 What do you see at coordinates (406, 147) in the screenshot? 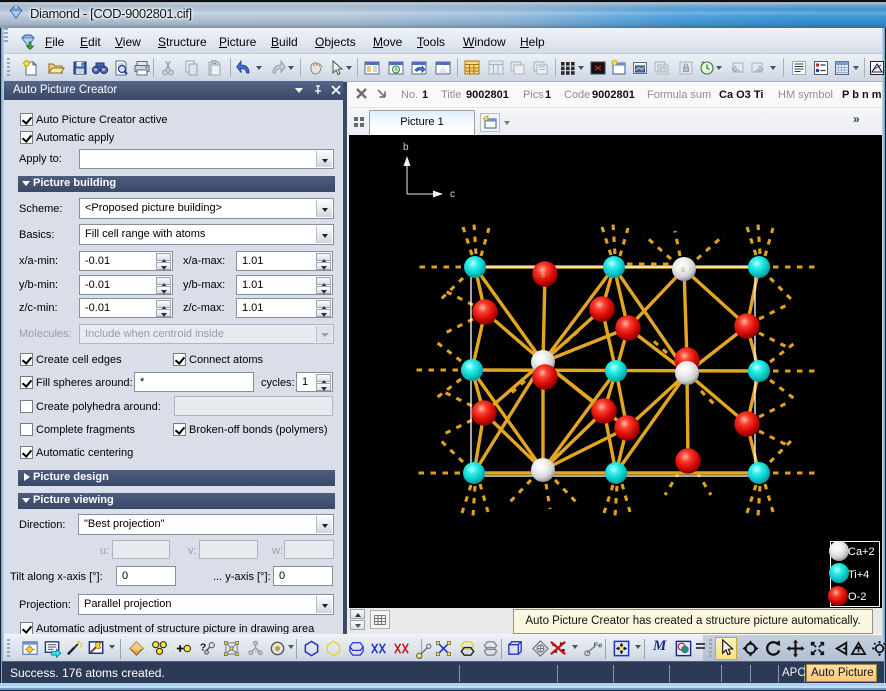
I see `svg-text: b` at bounding box center [406, 147].